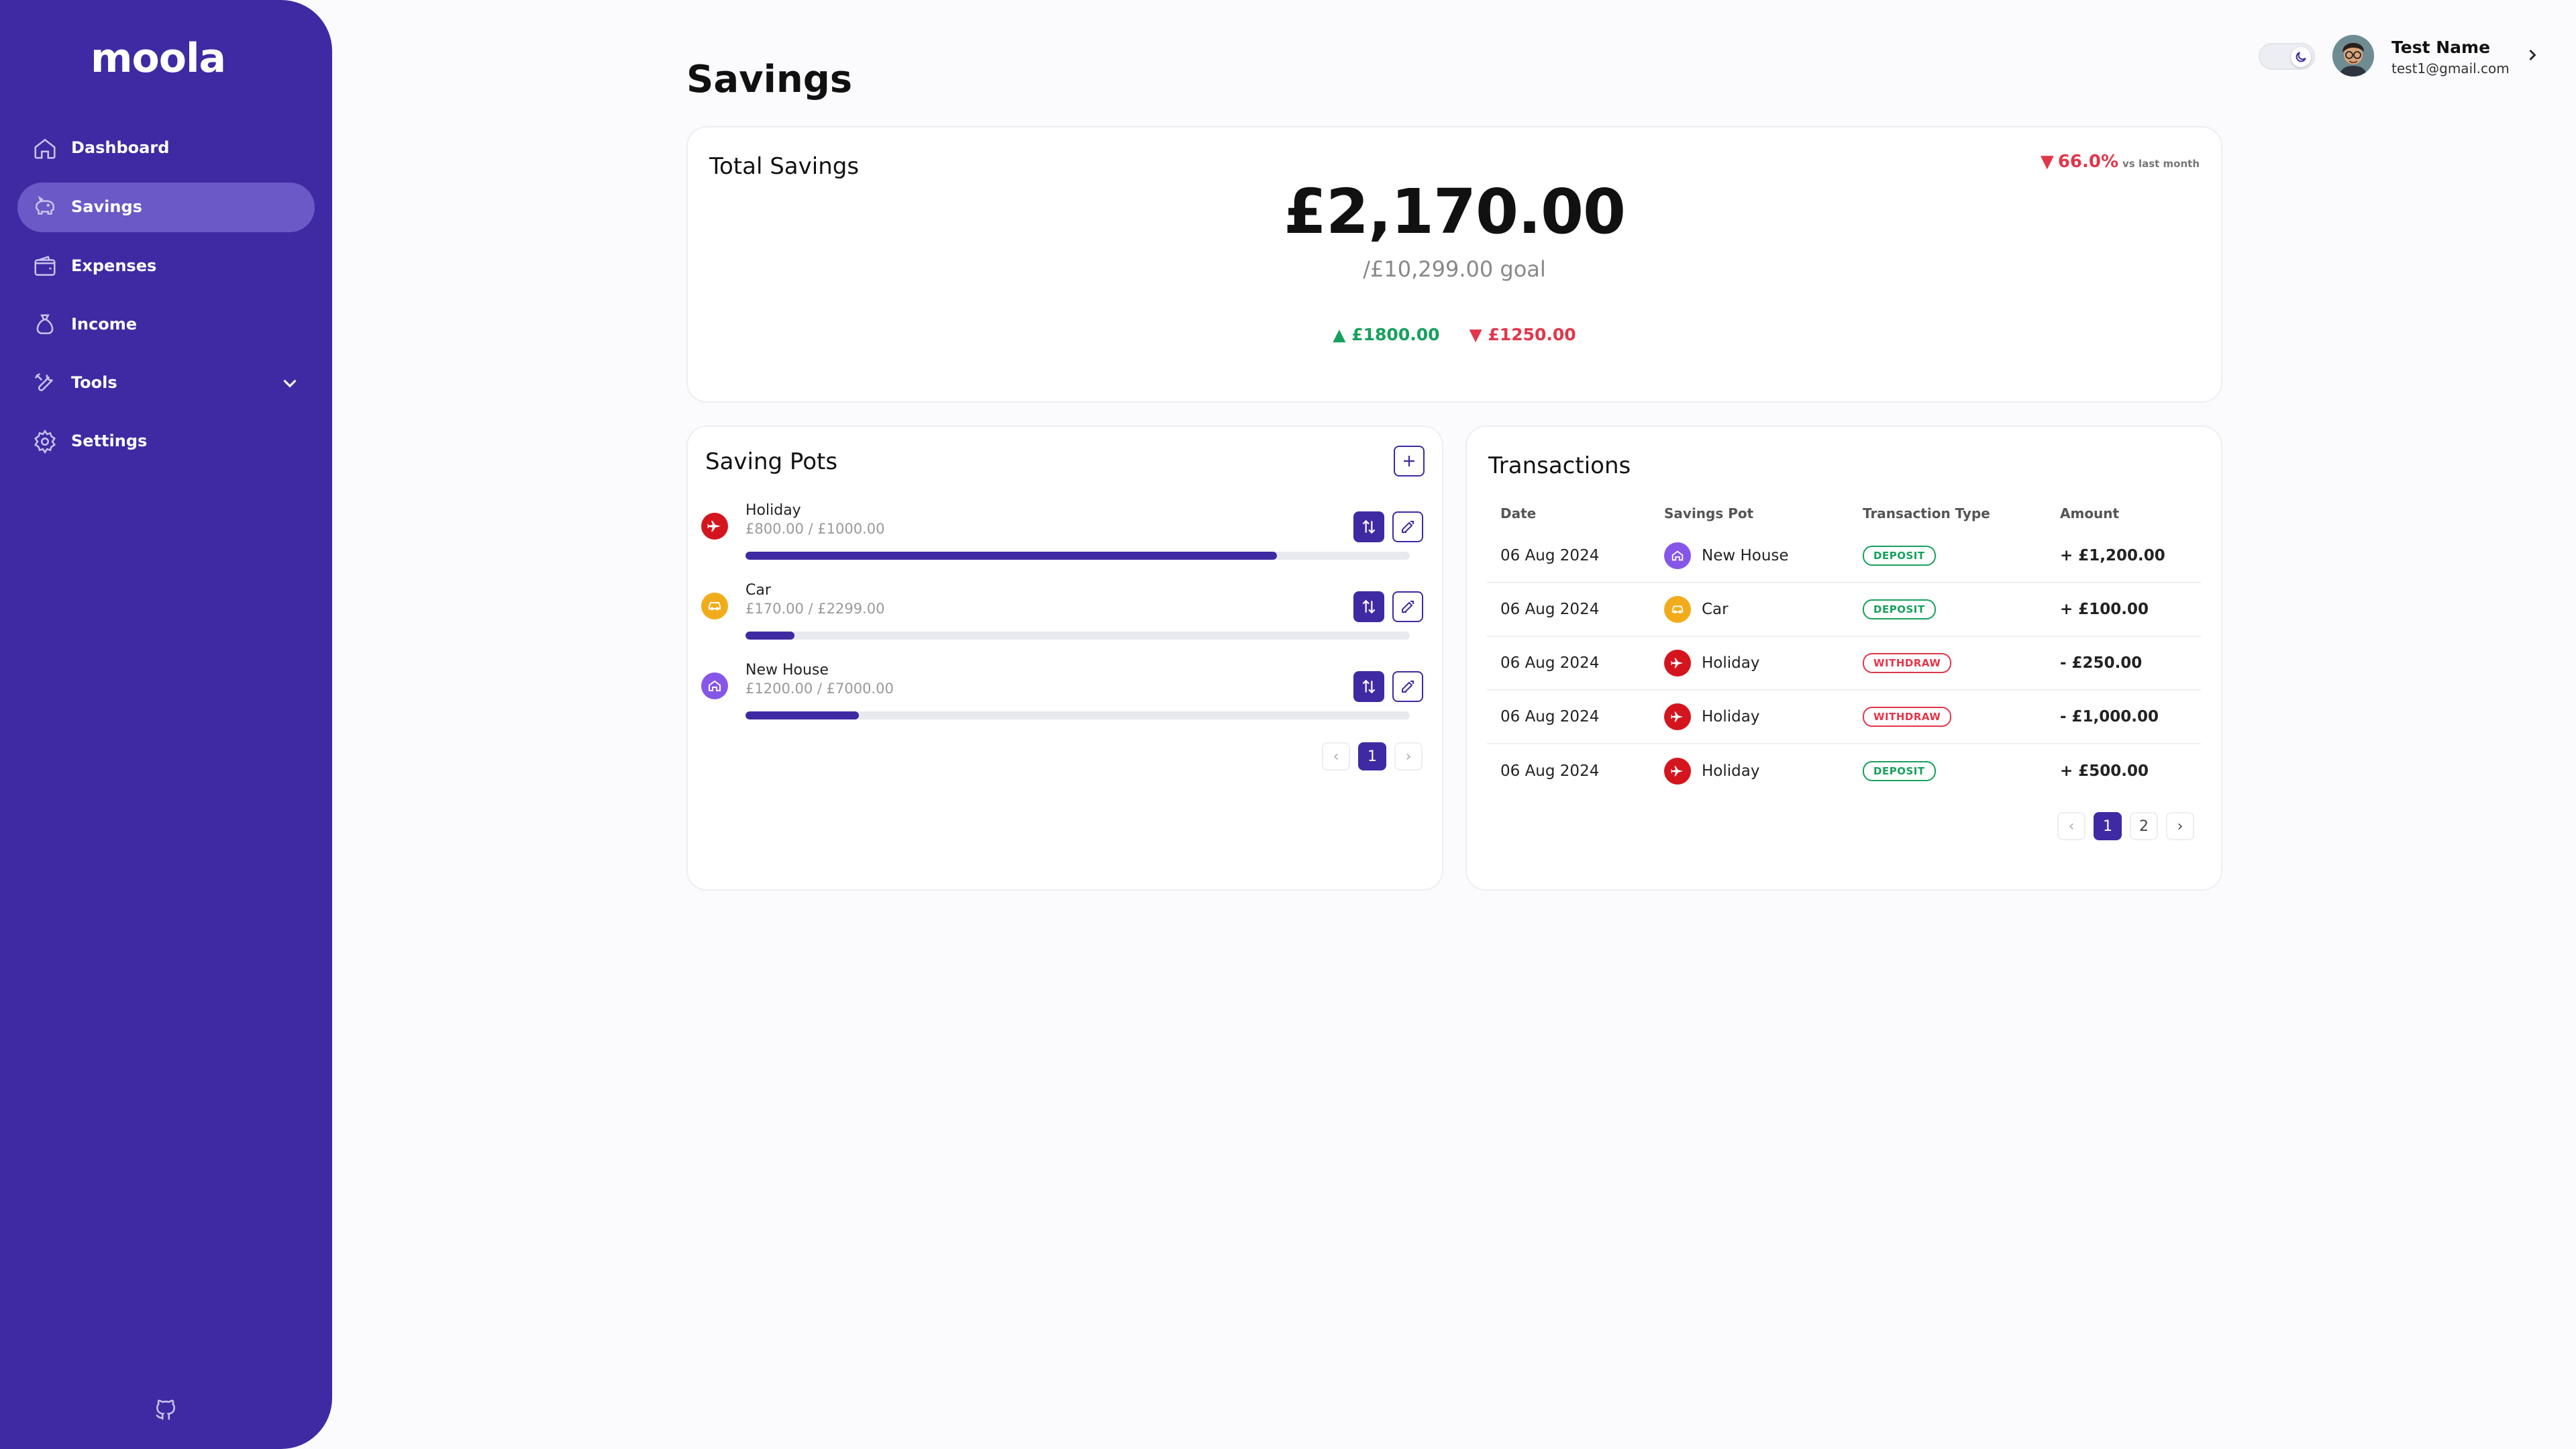 This screenshot has height=1449, width=2576. I want to click on table-row: 06 Aug 2024 Holiday WITHDRAW - £1,000.00, so click(1844, 716).